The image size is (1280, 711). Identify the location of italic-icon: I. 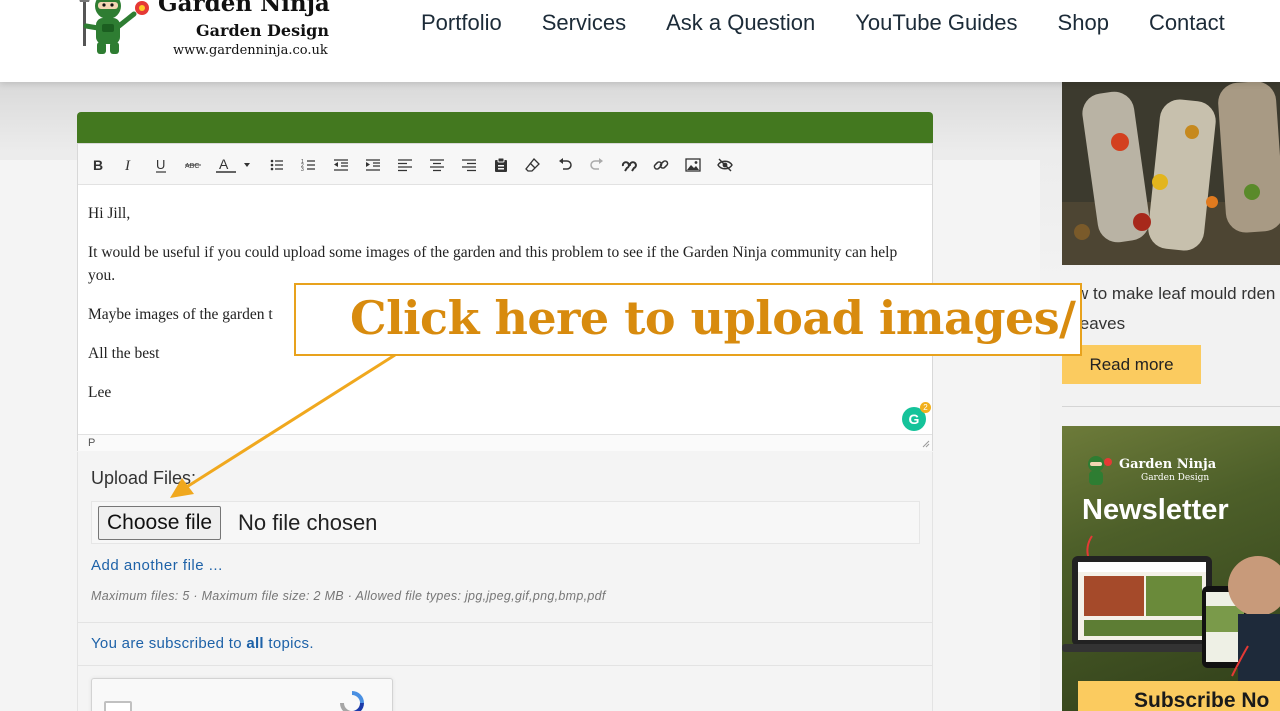
(129, 165).